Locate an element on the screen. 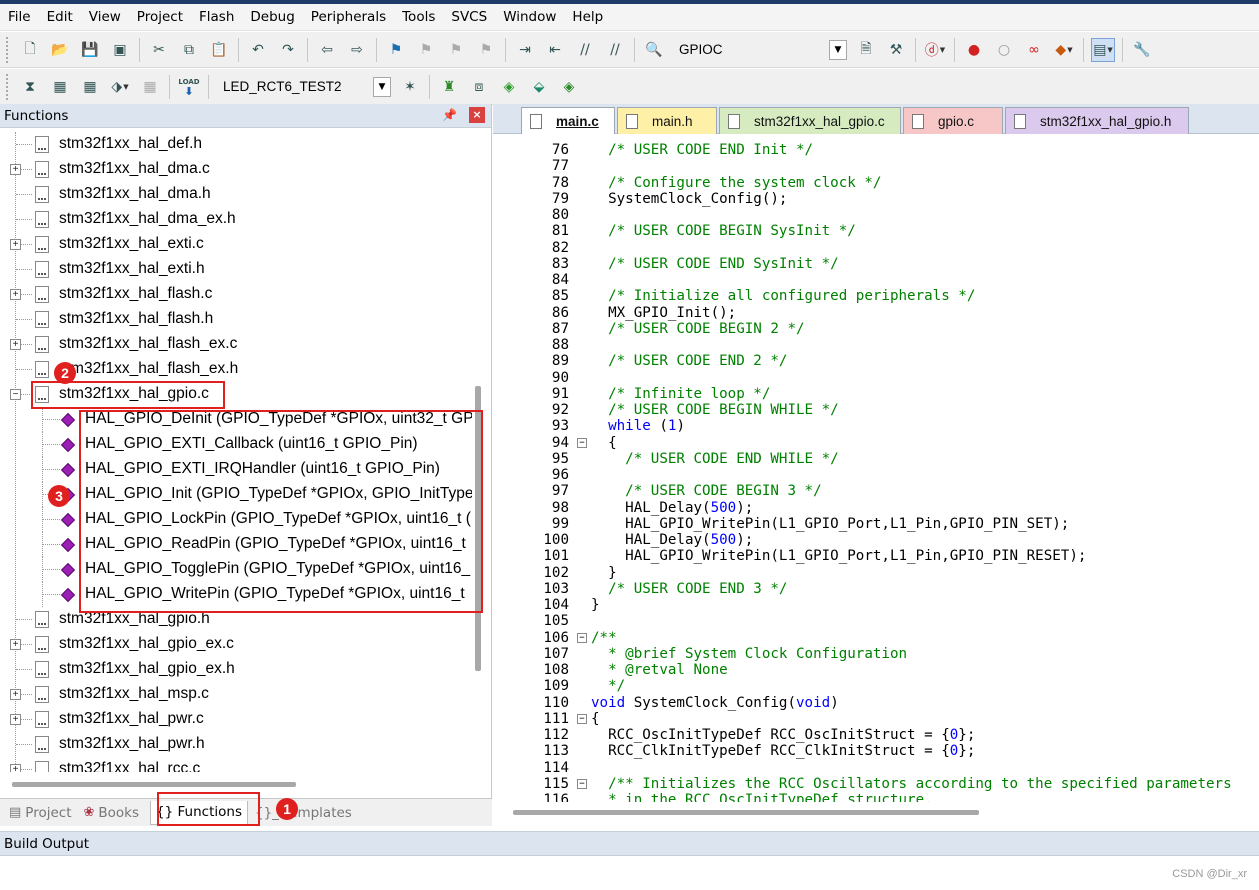  code-line: 86 MX_GPIO_Init(); is located at coordinates (876, 313).